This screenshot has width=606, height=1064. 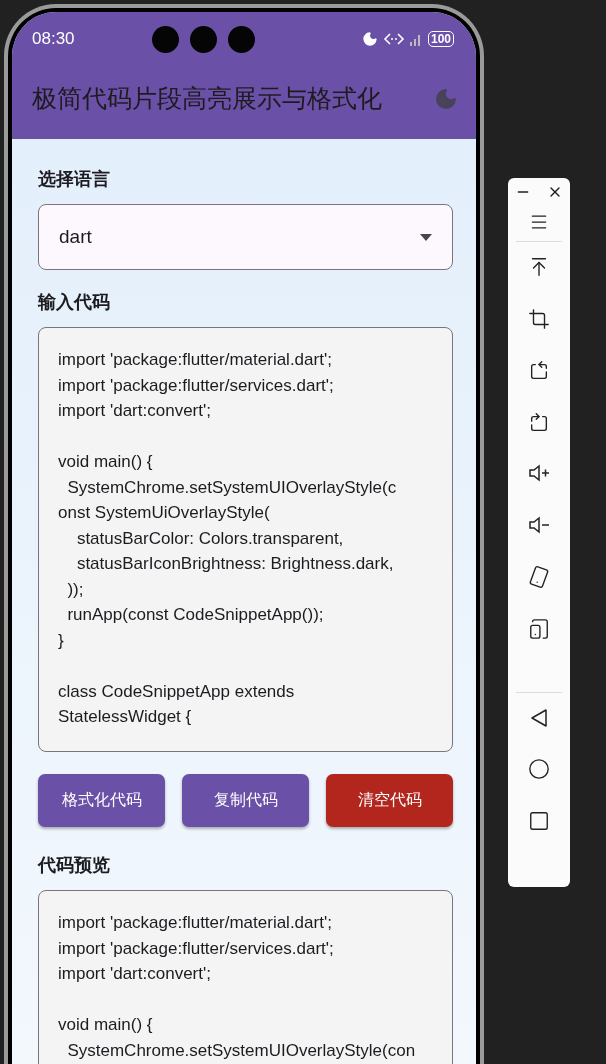 What do you see at coordinates (369, 39) in the screenshot?
I see `moon-icon` at bounding box center [369, 39].